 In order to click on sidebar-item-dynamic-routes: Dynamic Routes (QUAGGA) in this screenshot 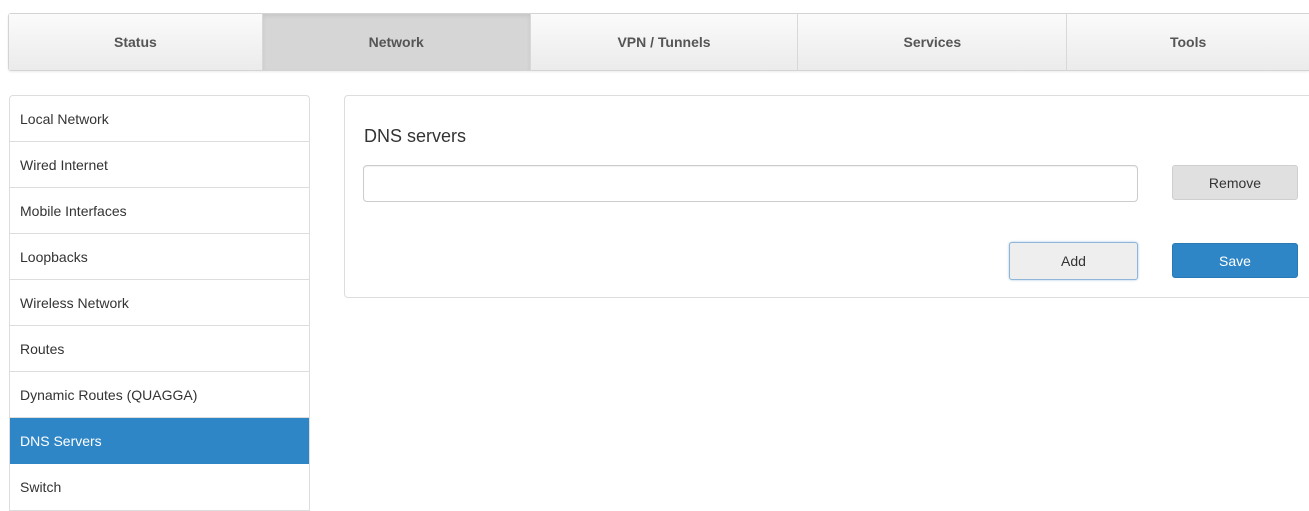, I will do `click(159, 395)`.